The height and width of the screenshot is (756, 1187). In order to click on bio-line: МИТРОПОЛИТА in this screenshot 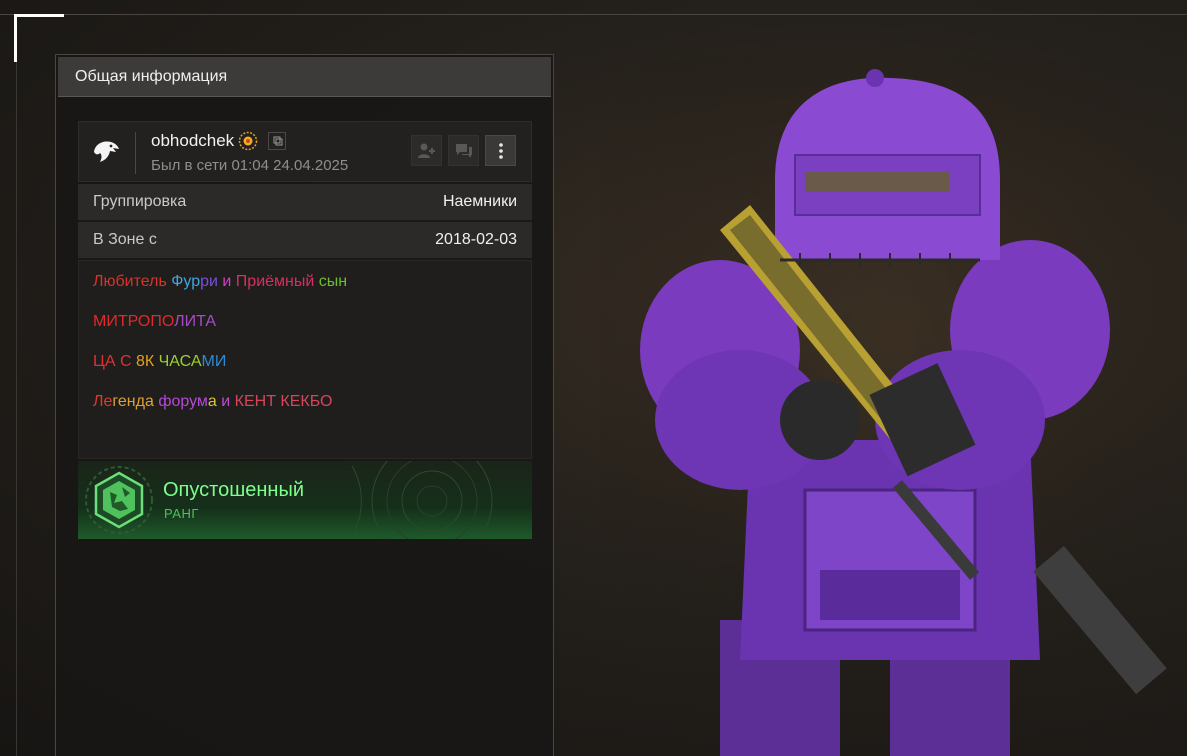, I will do `click(305, 332)`.